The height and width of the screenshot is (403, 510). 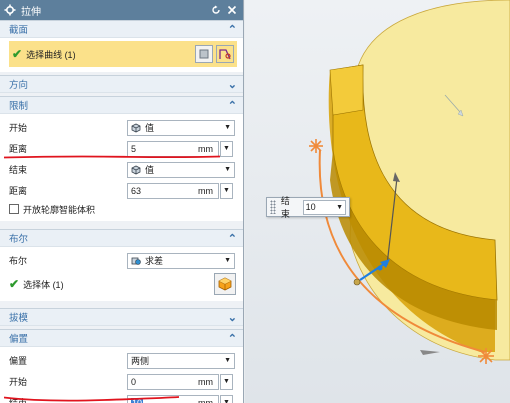 I want to click on dialog-title-bar: 拉伸, so click(x=121, y=10).